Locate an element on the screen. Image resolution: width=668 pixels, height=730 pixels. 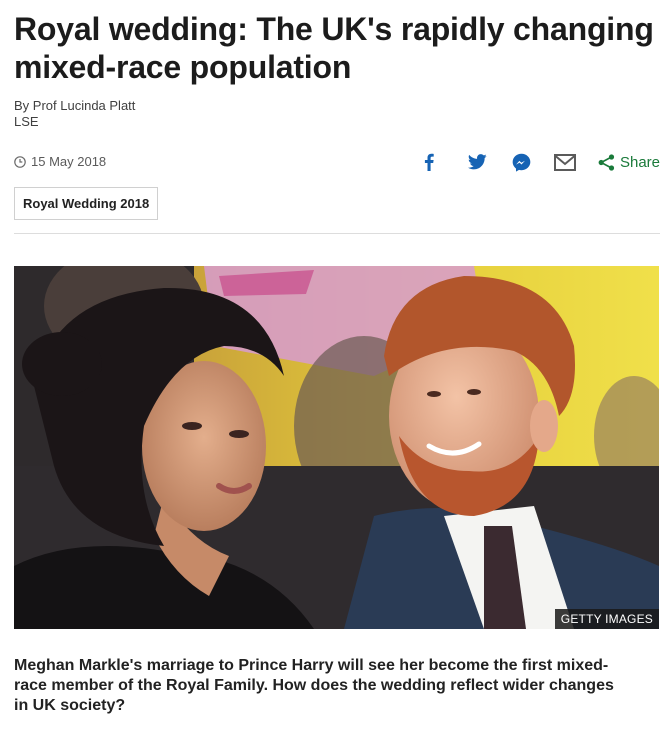
meta-row: 15 May 2018 Share is located at coordinates (337, 162).